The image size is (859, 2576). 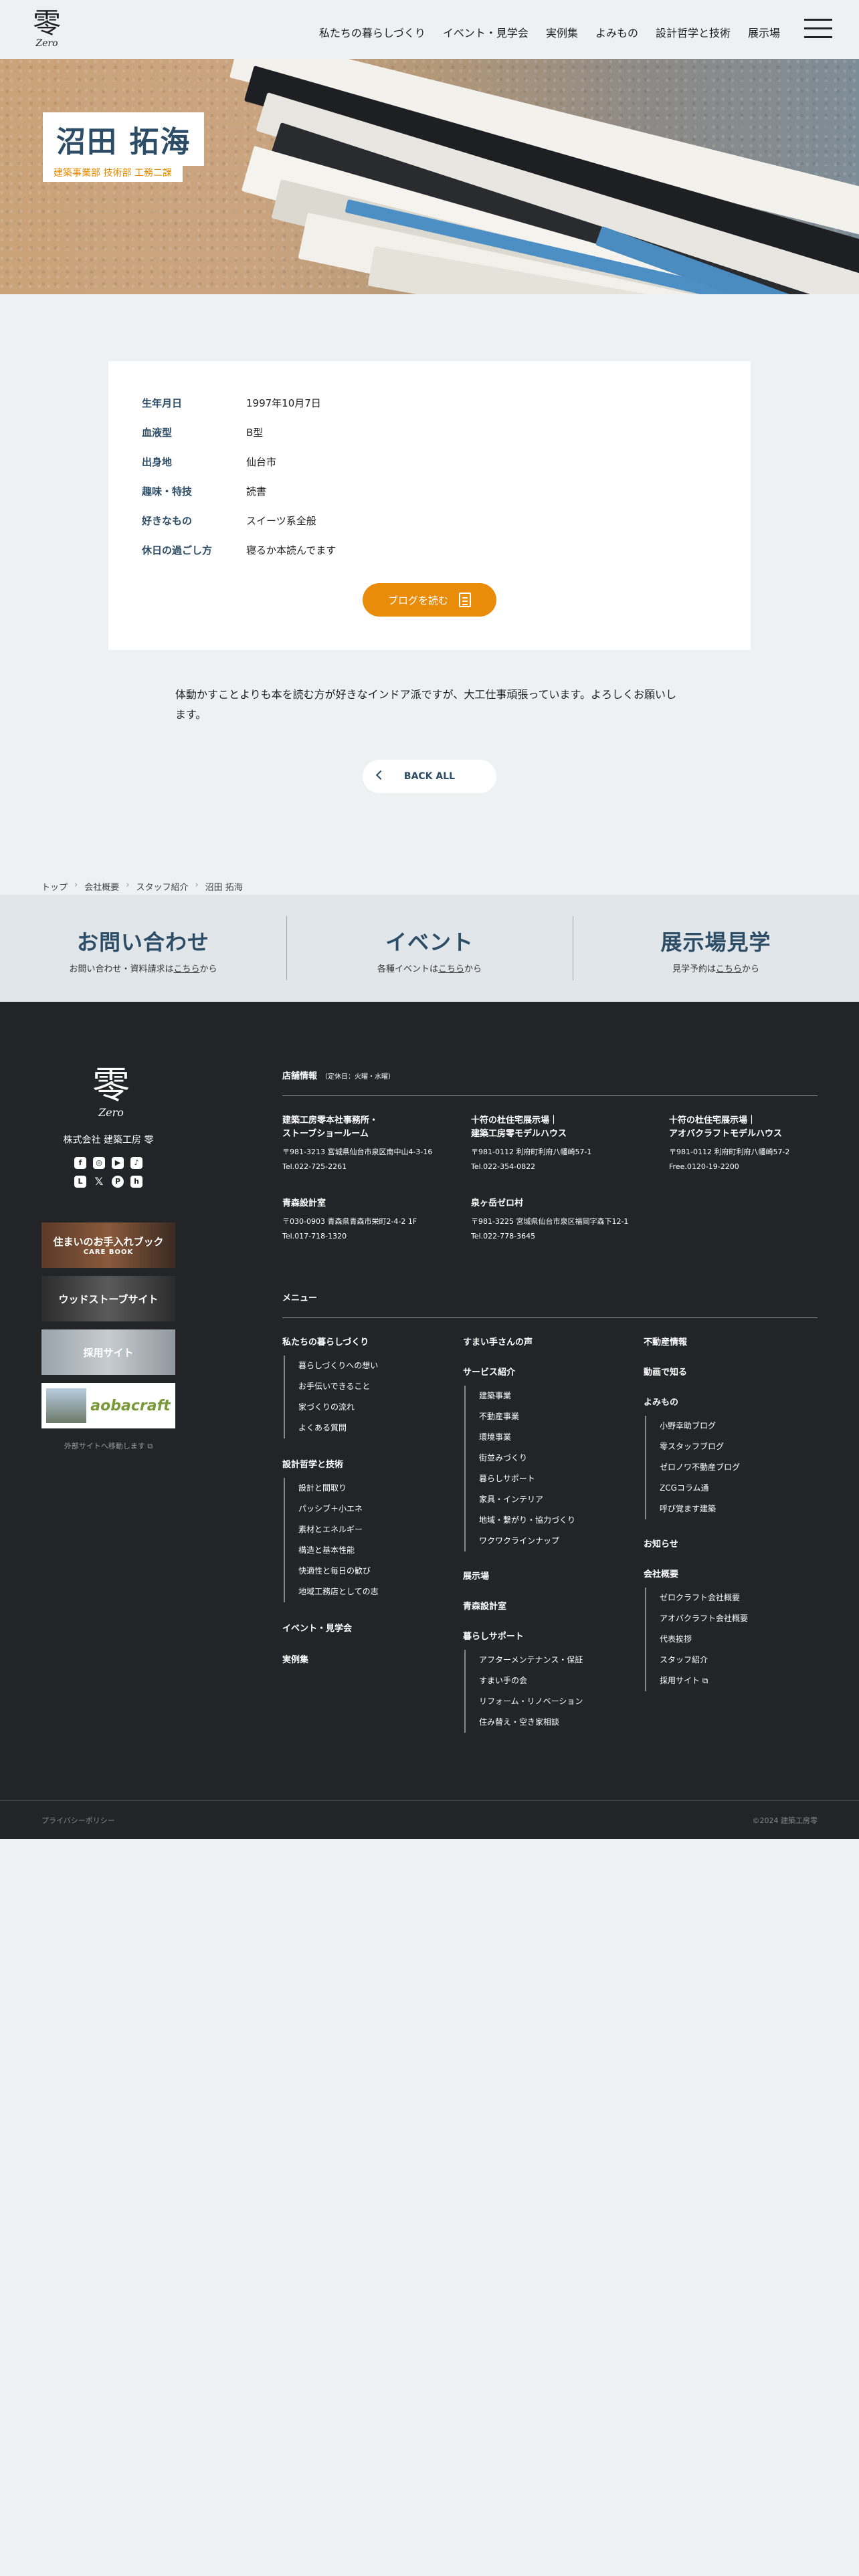 I want to click on nav-item-design: 設計哲学と技術, so click(x=693, y=32).